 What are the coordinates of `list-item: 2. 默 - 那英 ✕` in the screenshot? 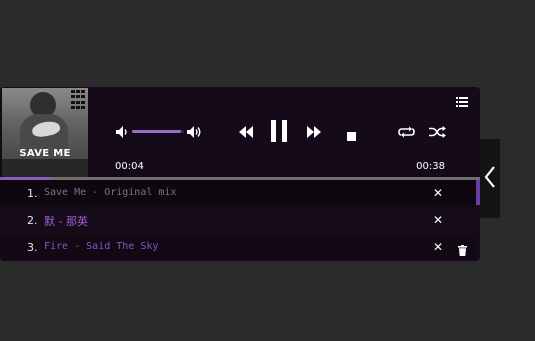 It's located at (238, 220).